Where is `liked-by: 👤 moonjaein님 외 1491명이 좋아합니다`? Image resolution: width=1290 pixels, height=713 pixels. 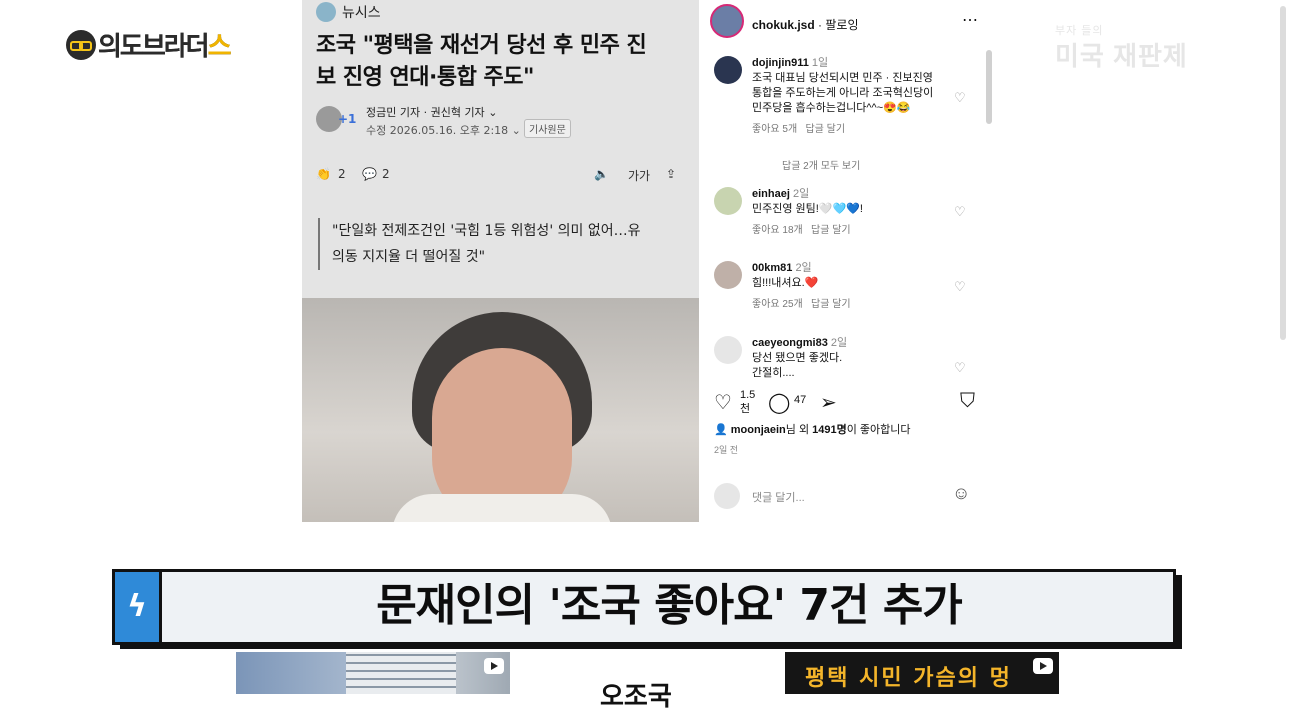
liked-by: 👤 moonjaein님 외 1491명이 좋아합니다 is located at coordinates (812, 429).